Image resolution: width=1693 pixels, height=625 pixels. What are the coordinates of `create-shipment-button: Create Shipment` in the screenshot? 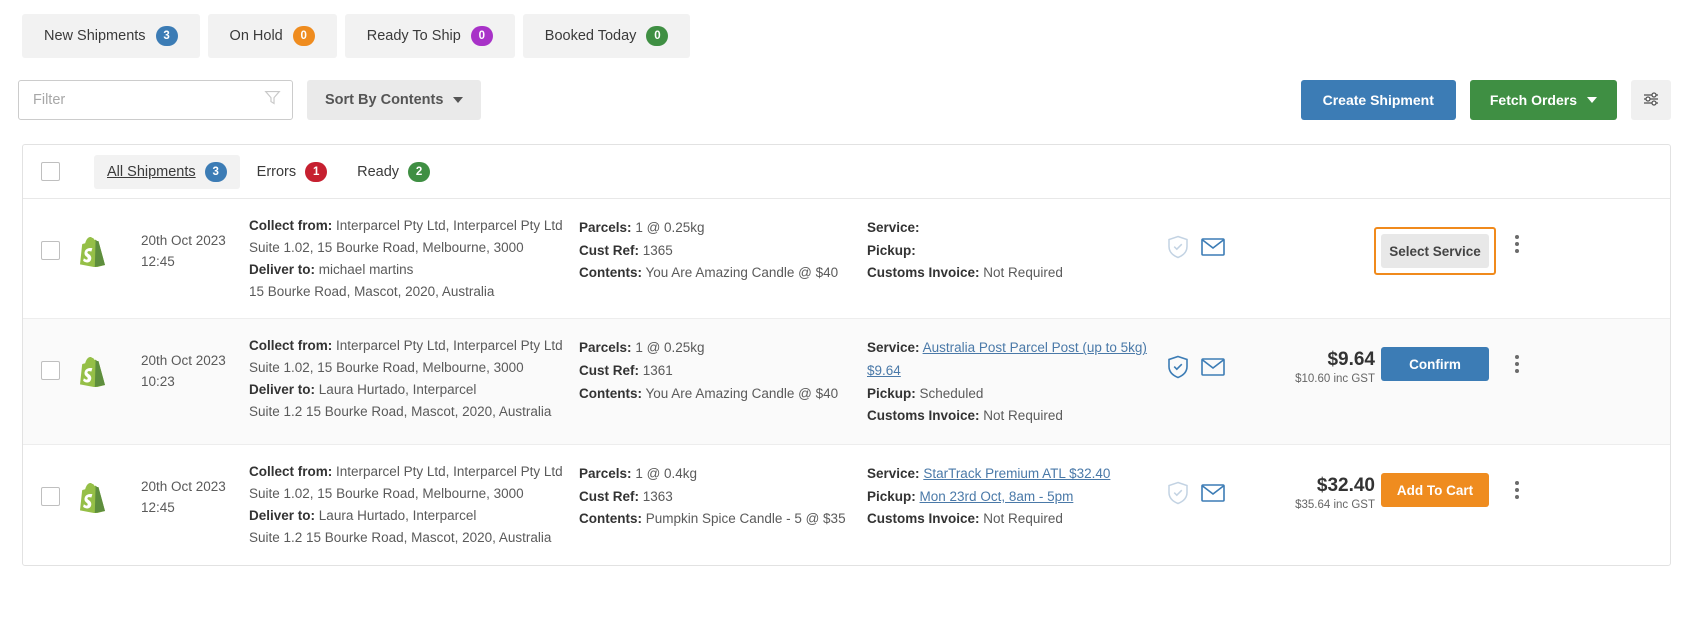 It's located at (1378, 100).